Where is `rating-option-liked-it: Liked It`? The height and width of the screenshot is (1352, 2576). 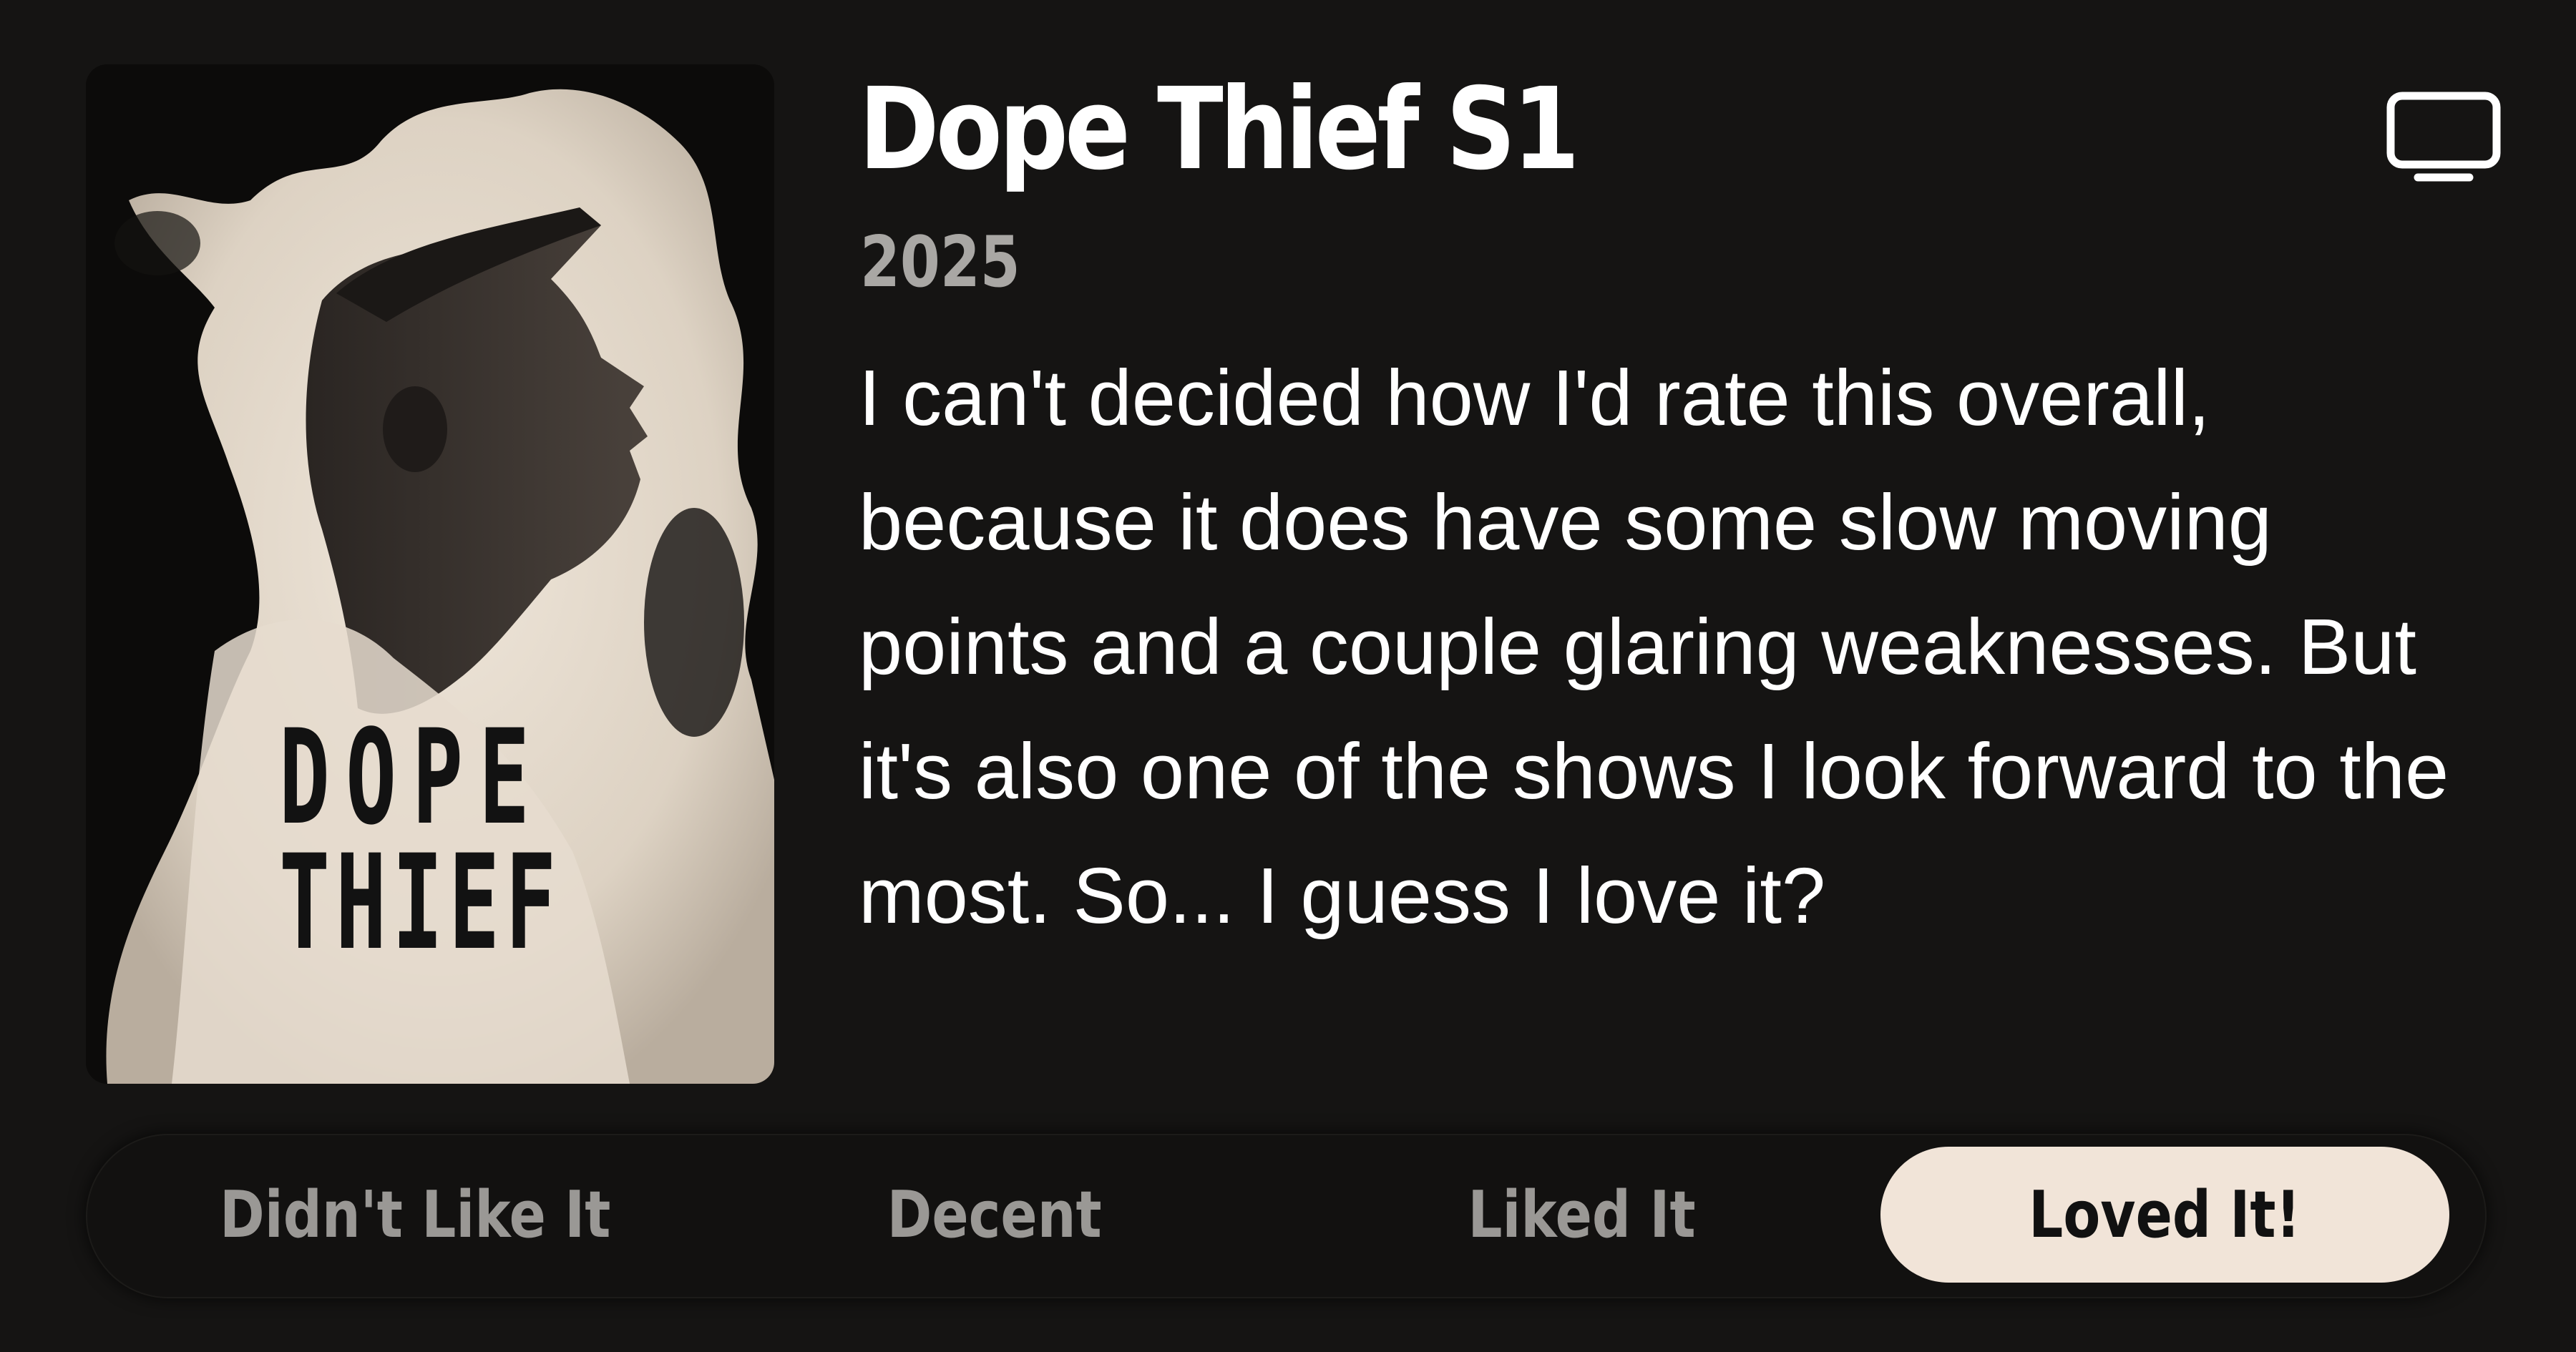
rating-option-liked-it: Liked It is located at coordinates (1581, 1215).